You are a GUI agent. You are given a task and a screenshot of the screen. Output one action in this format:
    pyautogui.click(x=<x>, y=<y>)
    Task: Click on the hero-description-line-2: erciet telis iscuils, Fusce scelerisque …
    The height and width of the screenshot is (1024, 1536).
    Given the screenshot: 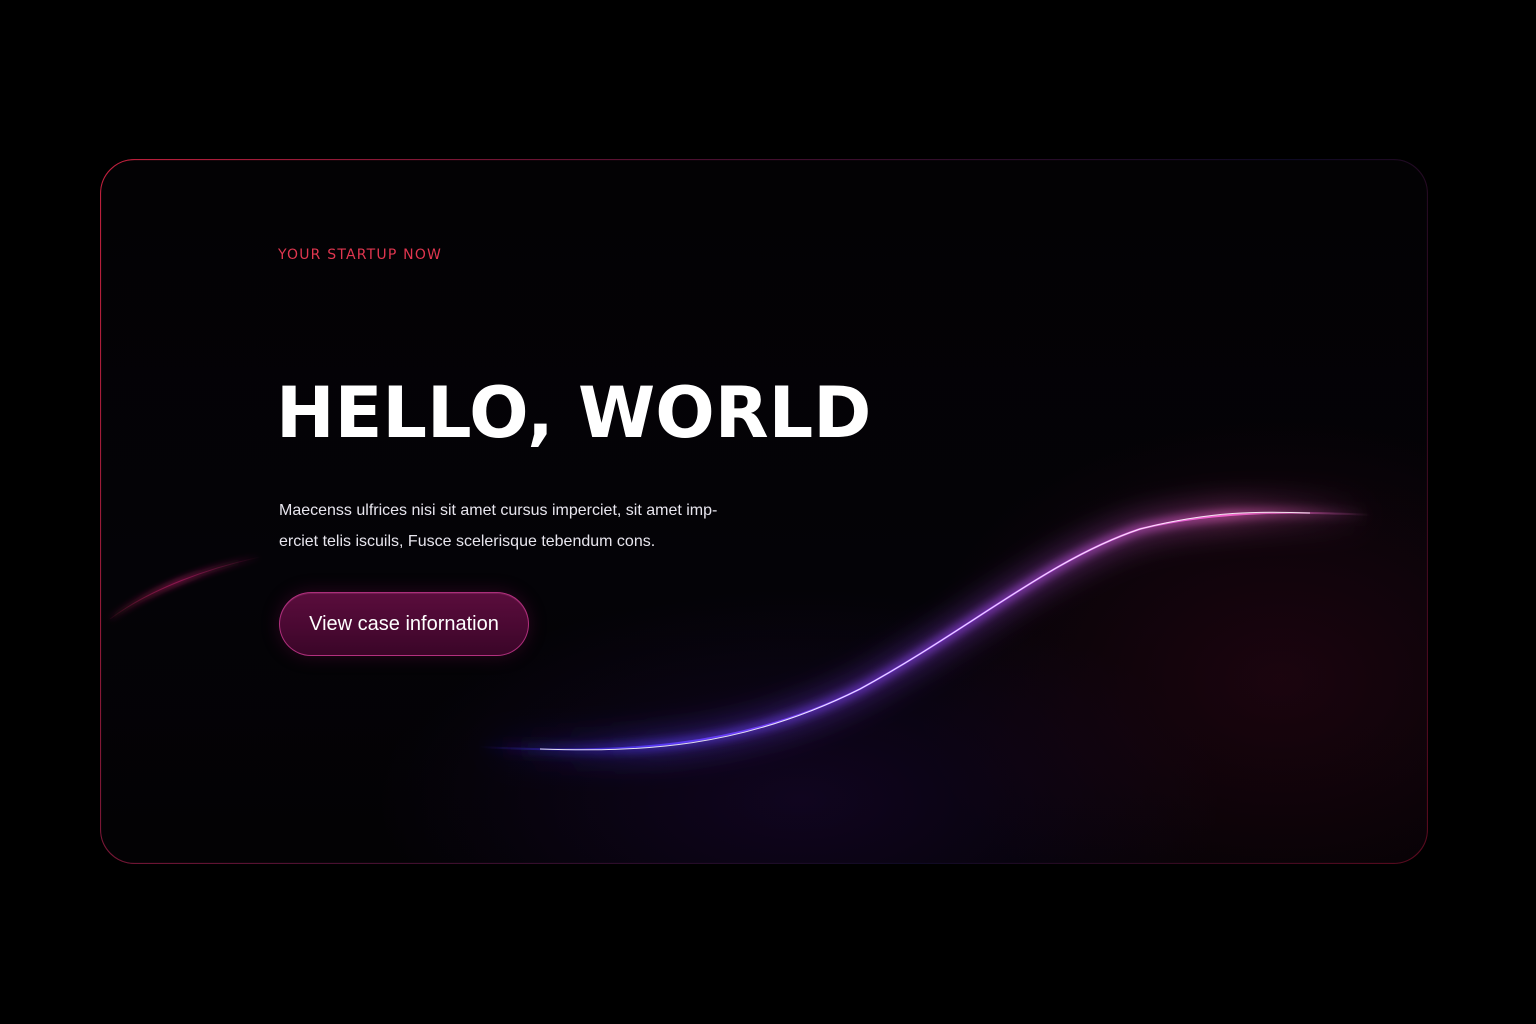 What is the action you would take?
    pyautogui.click(x=467, y=541)
    